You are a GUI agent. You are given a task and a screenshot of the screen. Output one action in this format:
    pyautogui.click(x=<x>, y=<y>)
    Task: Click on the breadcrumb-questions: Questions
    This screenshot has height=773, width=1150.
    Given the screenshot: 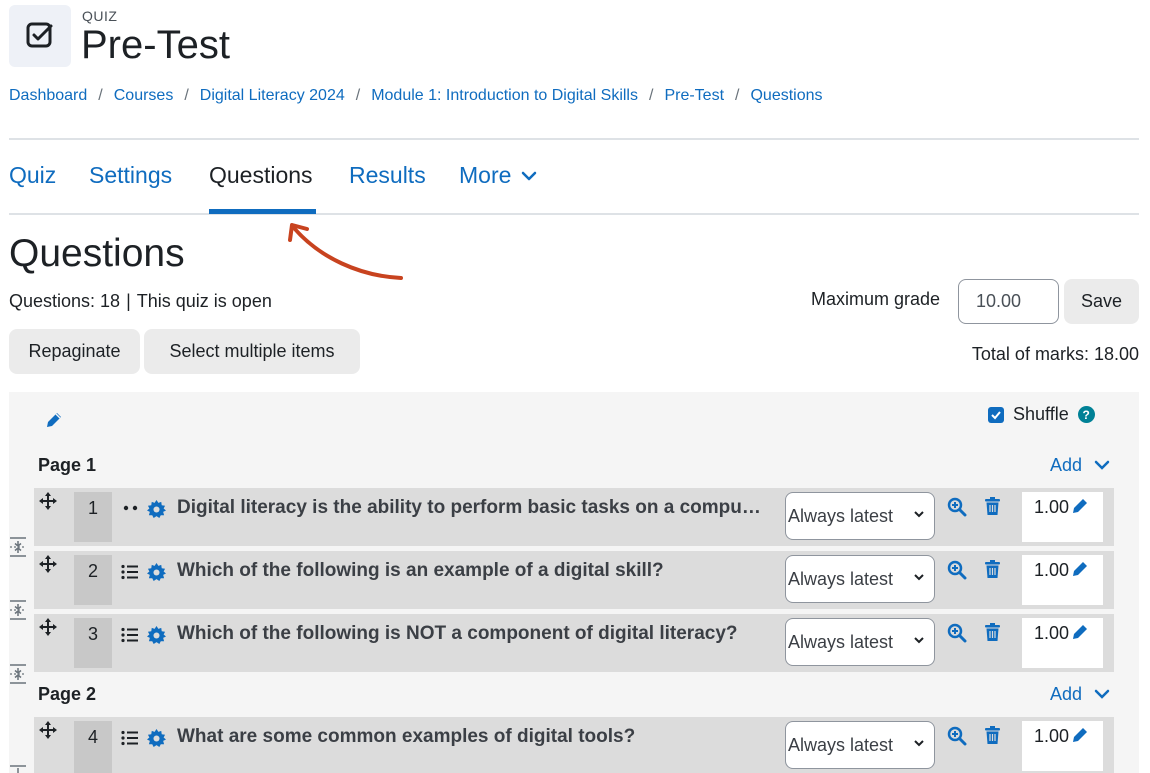 What is the action you would take?
    pyautogui.click(x=786, y=96)
    